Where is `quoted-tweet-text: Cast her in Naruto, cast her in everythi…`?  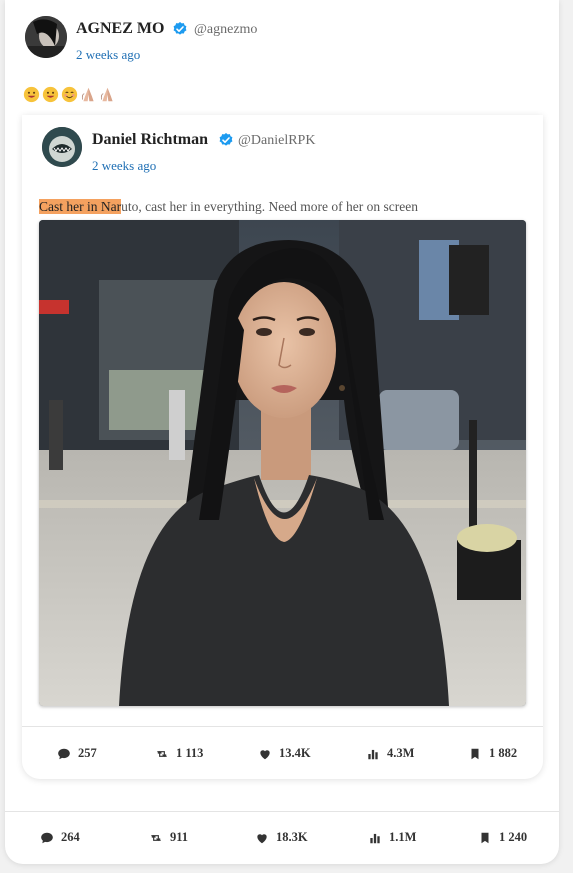
quoted-tweet-text: Cast her in Naruto, cast her in everythi… is located at coordinates (228, 207).